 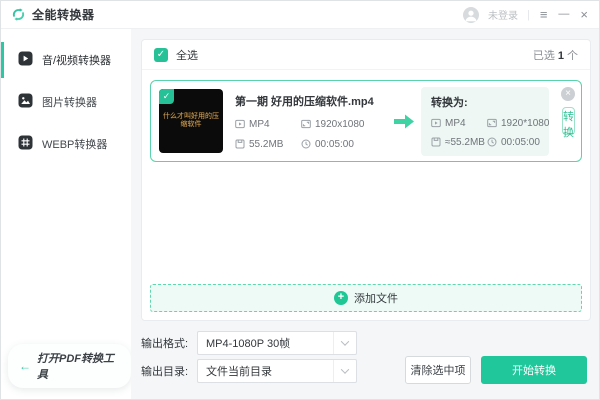 I want to click on webp-converter-icon, so click(x=25, y=144).